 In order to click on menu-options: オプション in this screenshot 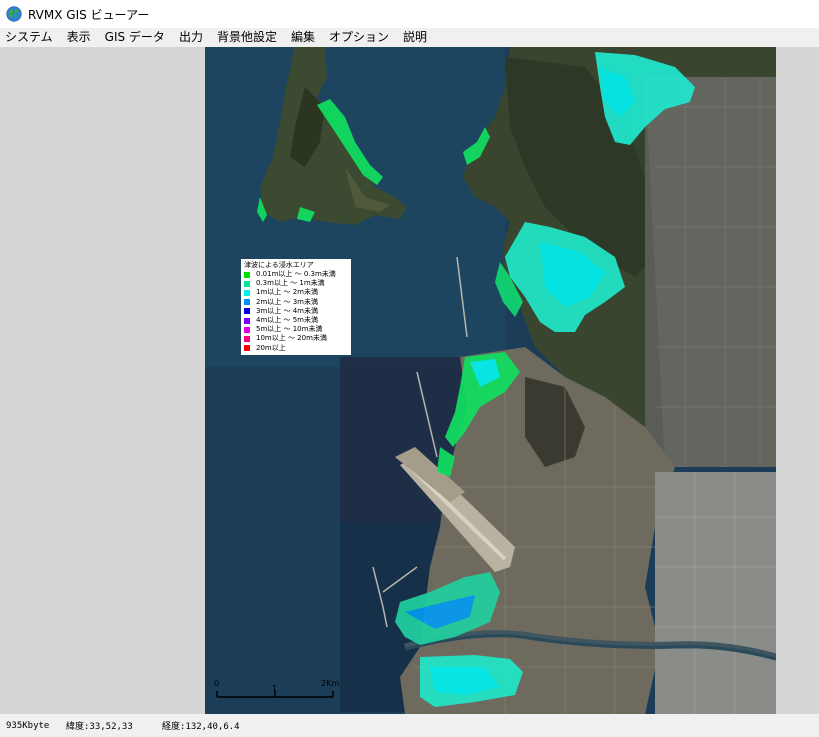, I will do `click(359, 37)`.